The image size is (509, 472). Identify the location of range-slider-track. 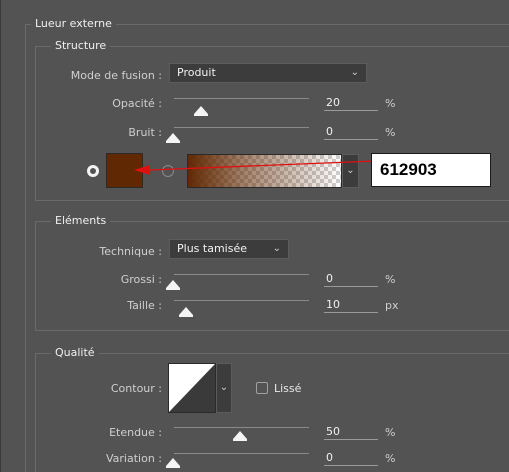
(241, 427).